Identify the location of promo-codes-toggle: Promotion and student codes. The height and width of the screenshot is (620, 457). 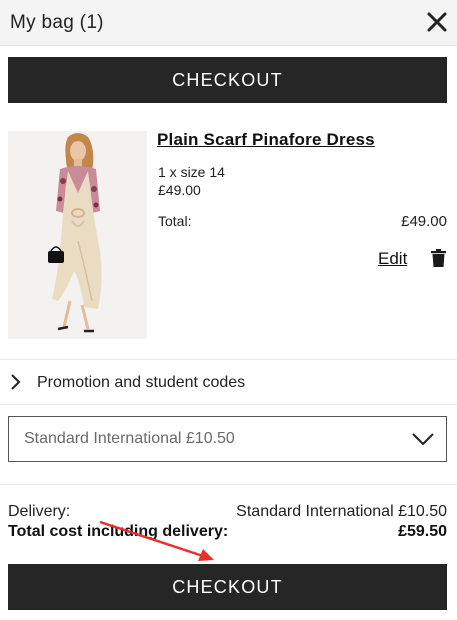
(228, 382).